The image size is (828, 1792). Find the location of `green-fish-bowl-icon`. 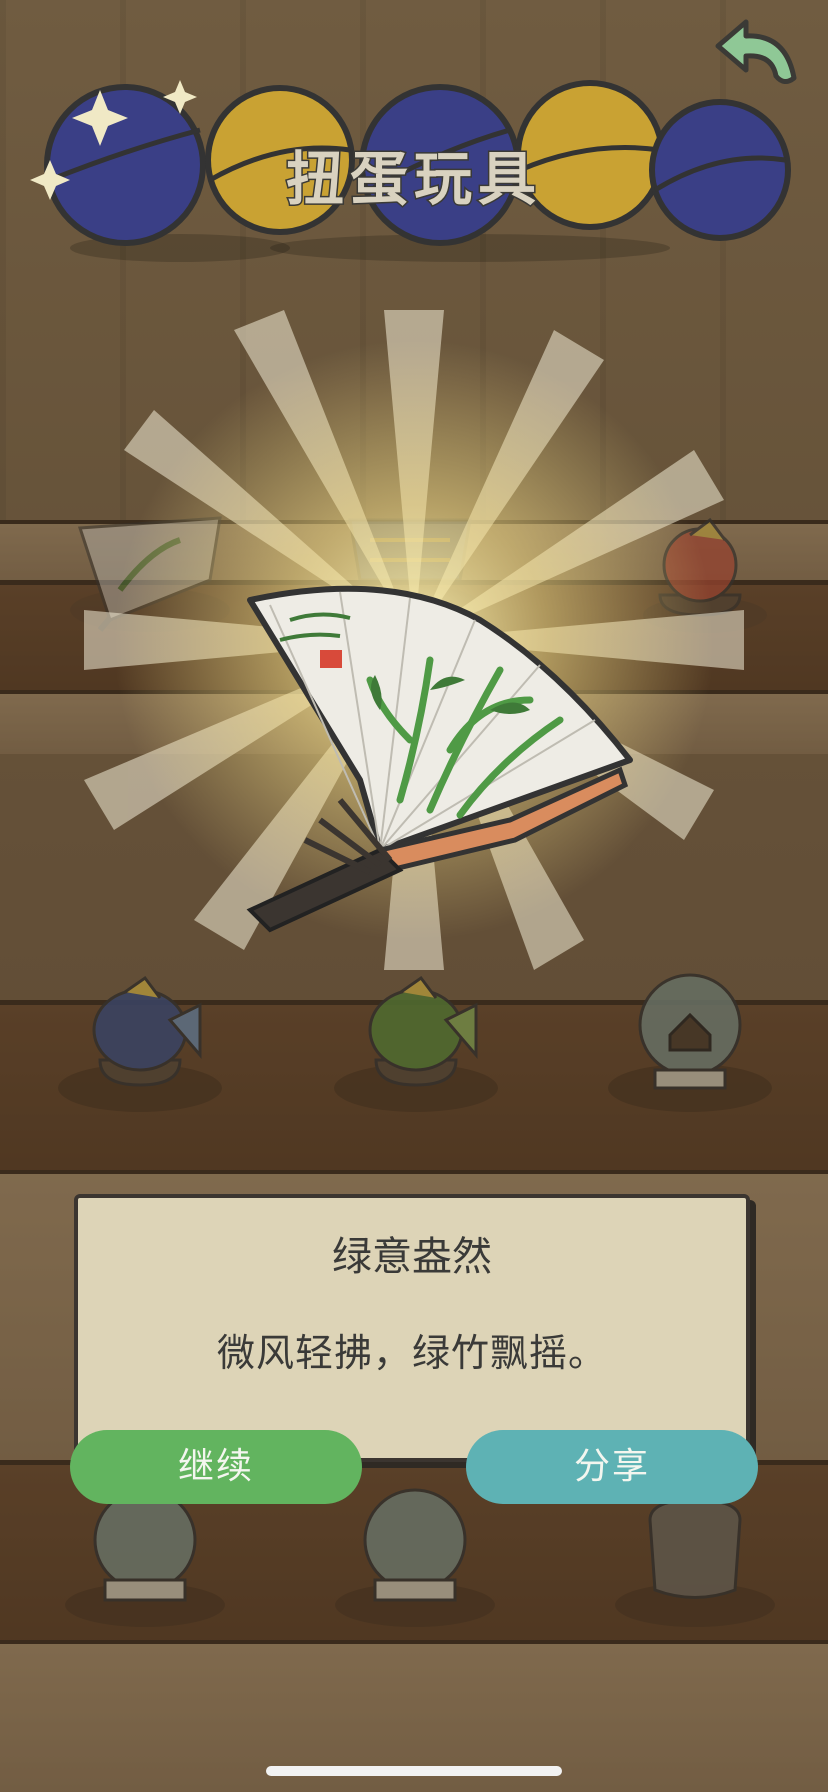

green-fish-bowl-icon is located at coordinates (416, 1040).